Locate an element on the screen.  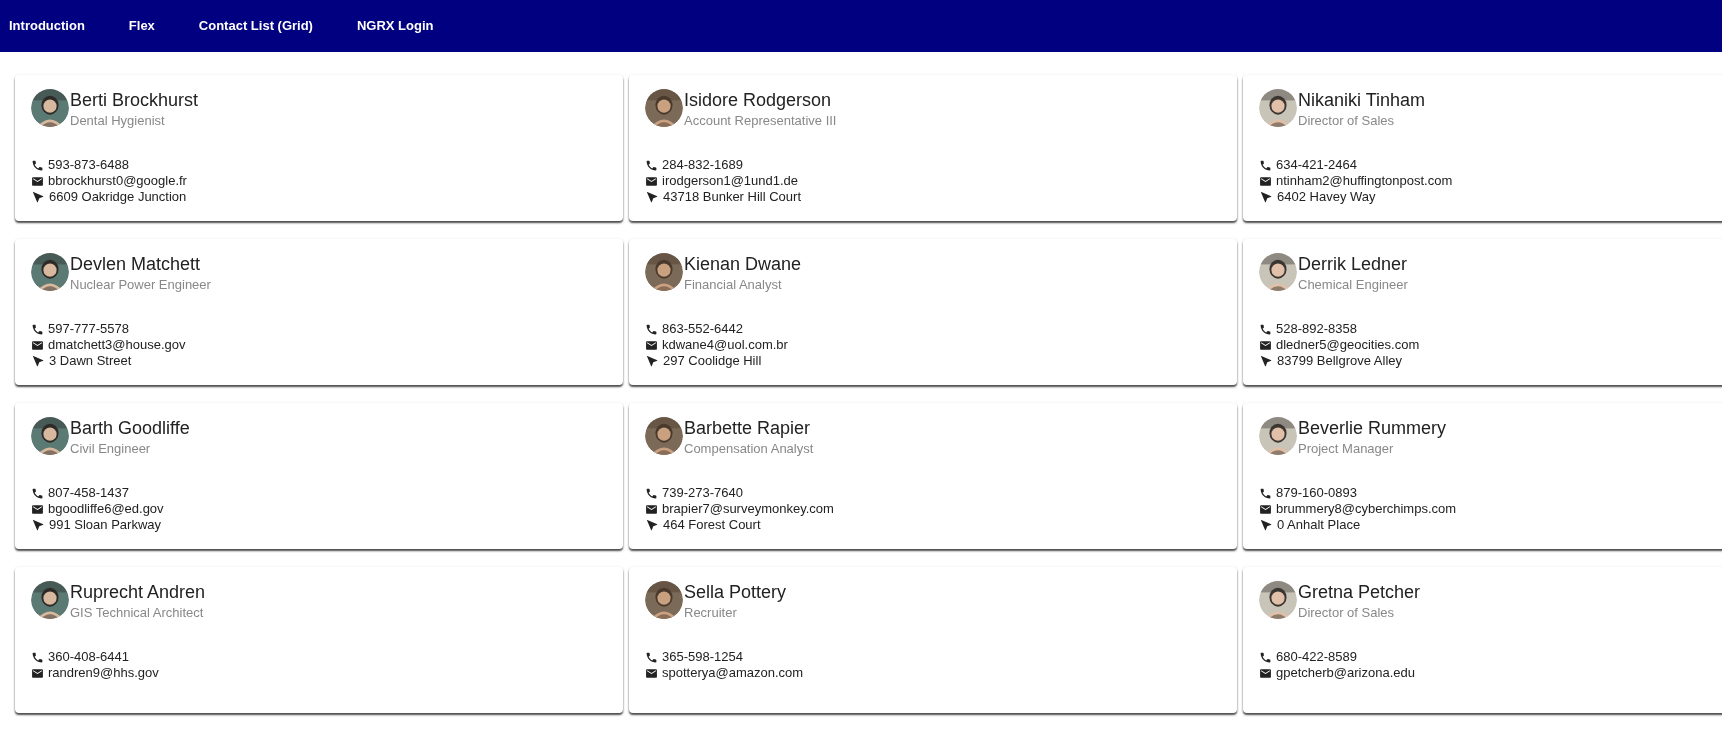
email-address: dledner5@geocities.com is located at coordinates (1348, 345).